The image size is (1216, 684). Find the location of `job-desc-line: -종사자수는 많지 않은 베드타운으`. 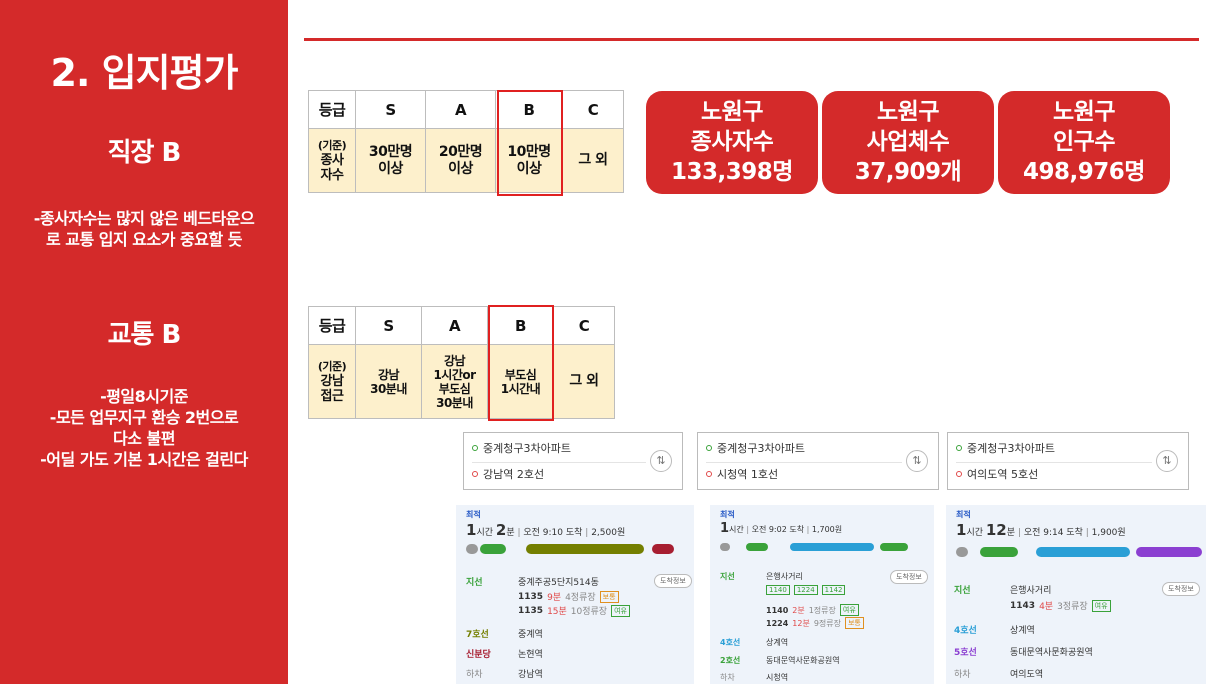

job-desc-line: -종사자수는 많지 않은 베드타운으 is located at coordinates (144, 218).